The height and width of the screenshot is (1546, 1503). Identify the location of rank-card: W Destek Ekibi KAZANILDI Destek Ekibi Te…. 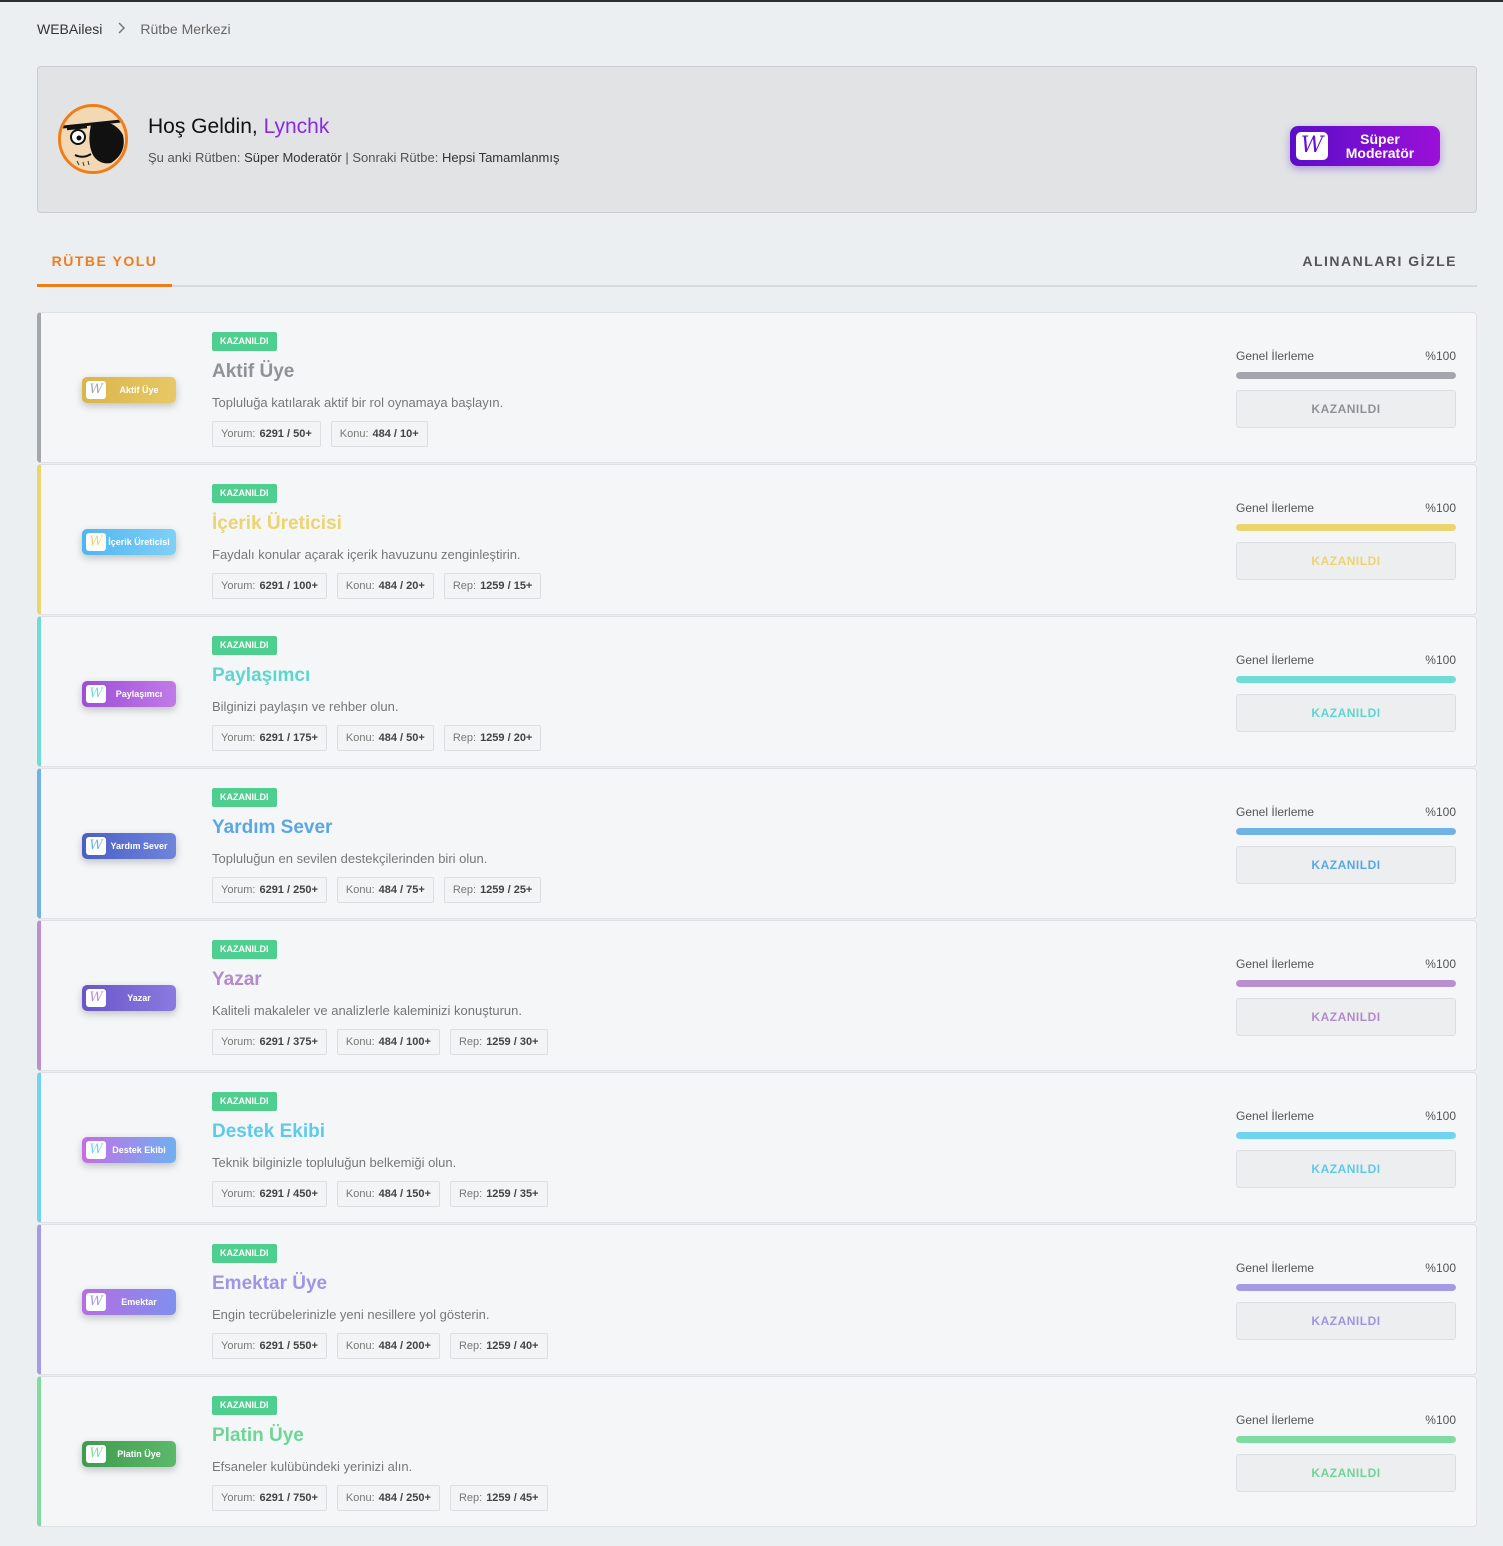
(757, 1147).